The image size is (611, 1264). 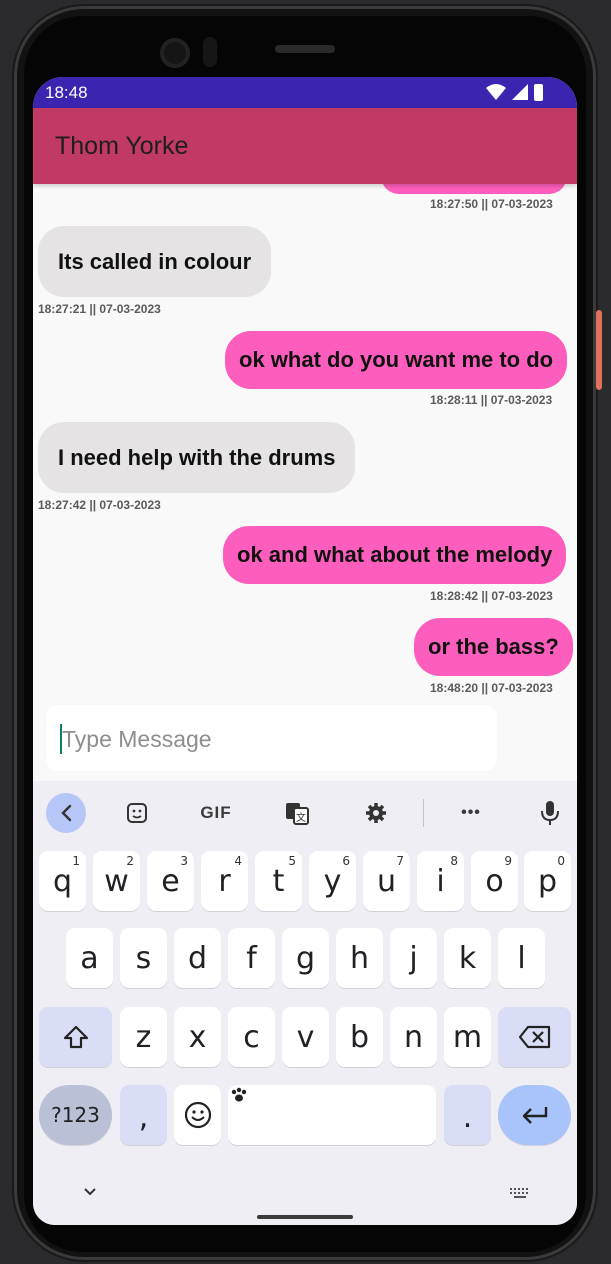 I want to click on enter-key, so click(x=534, y=1115).